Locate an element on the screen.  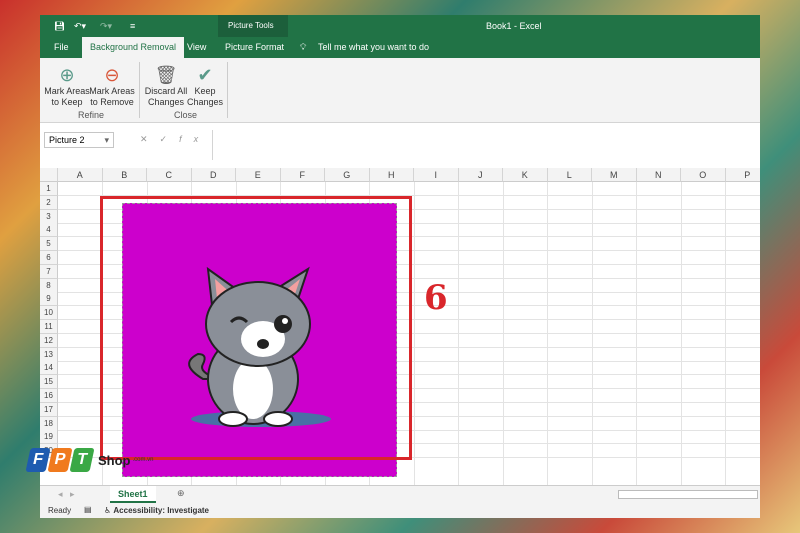
column-header-C: C is located at coordinates (169, 175).